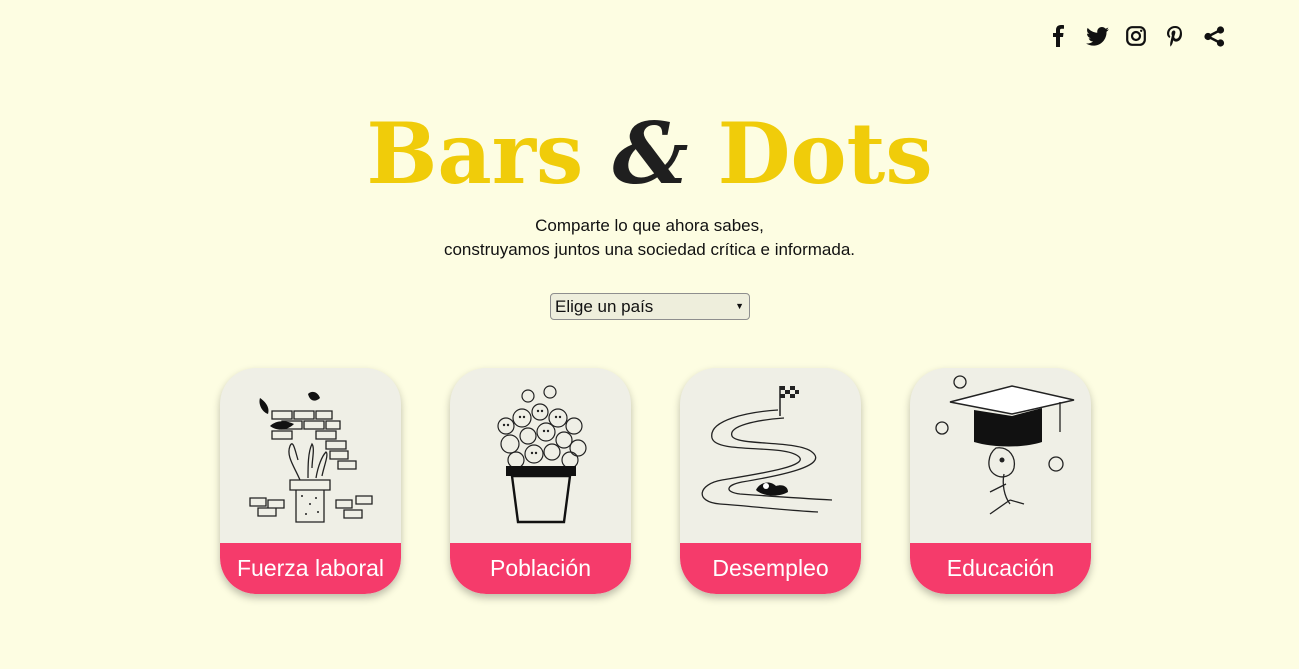 The width and height of the screenshot is (1299, 669). I want to click on country-select-value: Elige un país, so click(604, 306).